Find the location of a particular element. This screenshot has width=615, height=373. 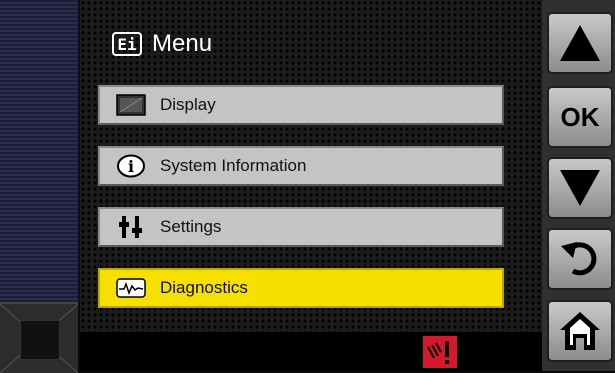

down-button is located at coordinates (580, 188).